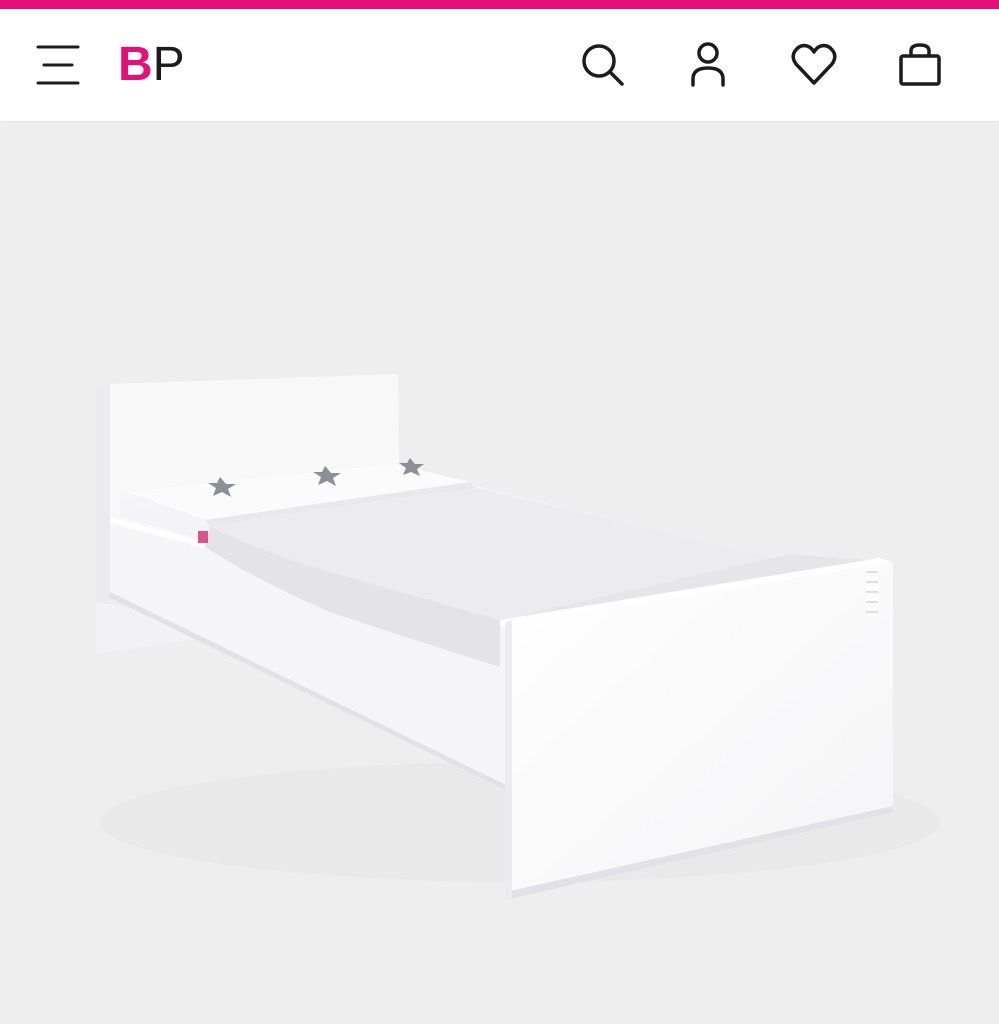 The height and width of the screenshot is (1024, 999). Describe the element at coordinates (168, 64) in the screenshot. I see `logo-letter-p: P` at that location.